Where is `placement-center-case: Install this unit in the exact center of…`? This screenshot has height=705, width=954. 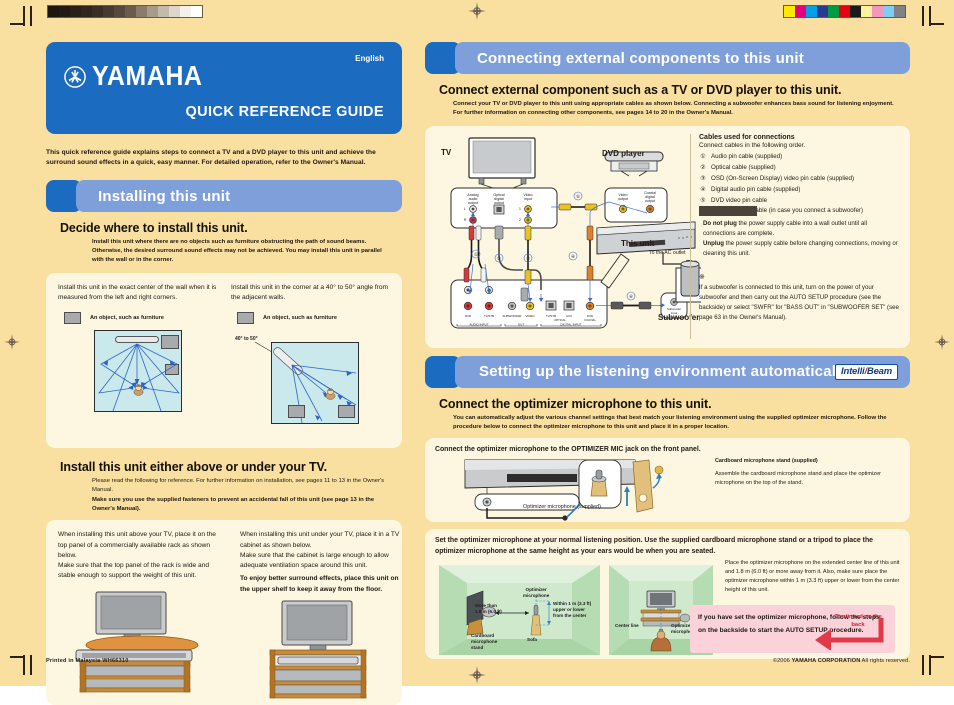
placement-center-case: Install this unit in the exact center of… is located at coordinates (137, 355).